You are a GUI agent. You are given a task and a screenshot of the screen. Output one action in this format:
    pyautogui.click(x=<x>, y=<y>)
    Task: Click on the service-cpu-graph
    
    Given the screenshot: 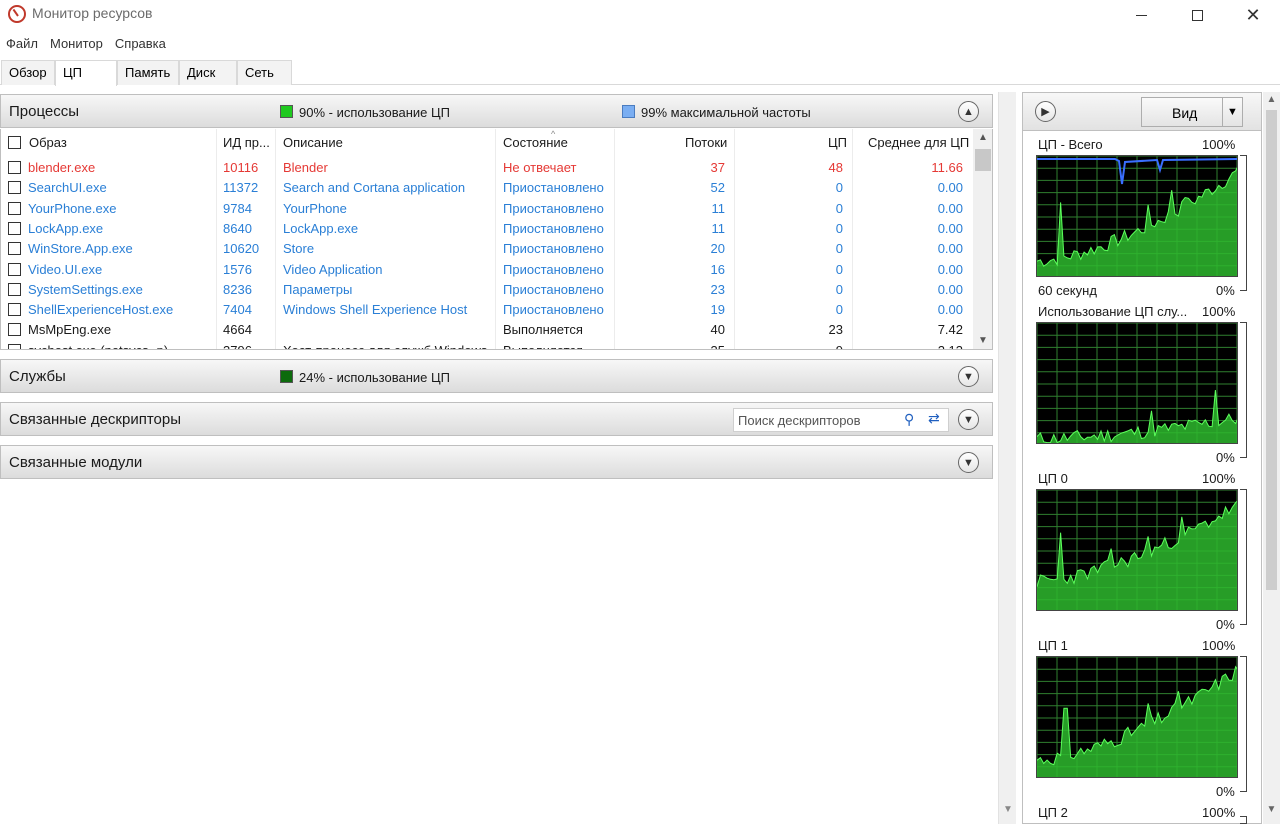 What is the action you would take?
    pyautogui.click(x=1137, y=383)
    